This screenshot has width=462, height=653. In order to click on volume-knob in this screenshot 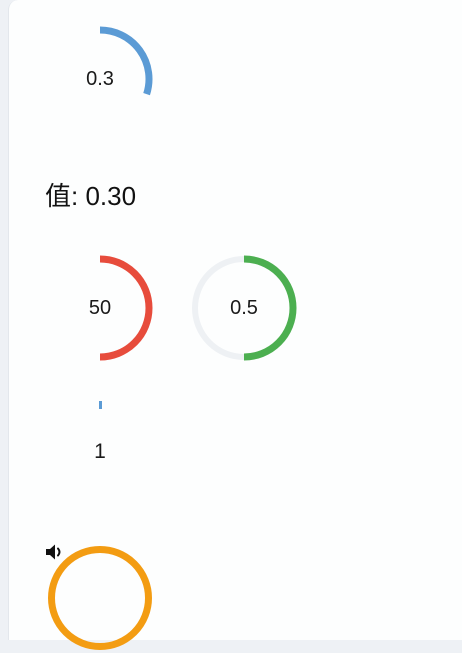, I will do `click(100, 598)`.